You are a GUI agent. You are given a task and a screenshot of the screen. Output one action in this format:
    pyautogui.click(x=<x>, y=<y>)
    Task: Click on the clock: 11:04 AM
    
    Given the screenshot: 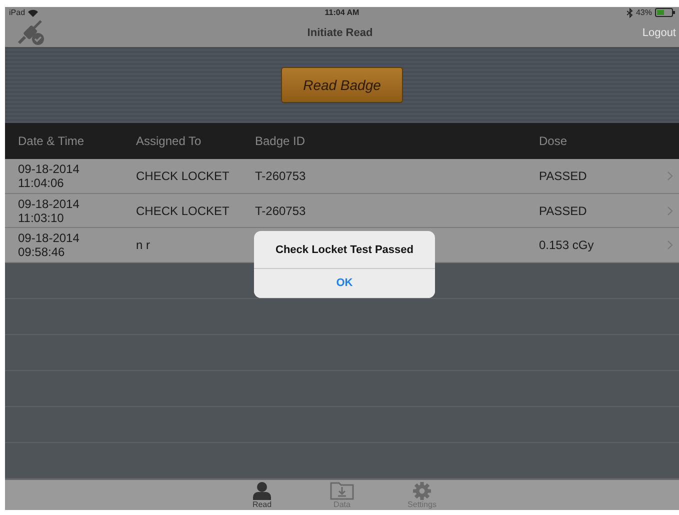 What is the action you would take?
    pyautogui.click(x=342, y=13)
    